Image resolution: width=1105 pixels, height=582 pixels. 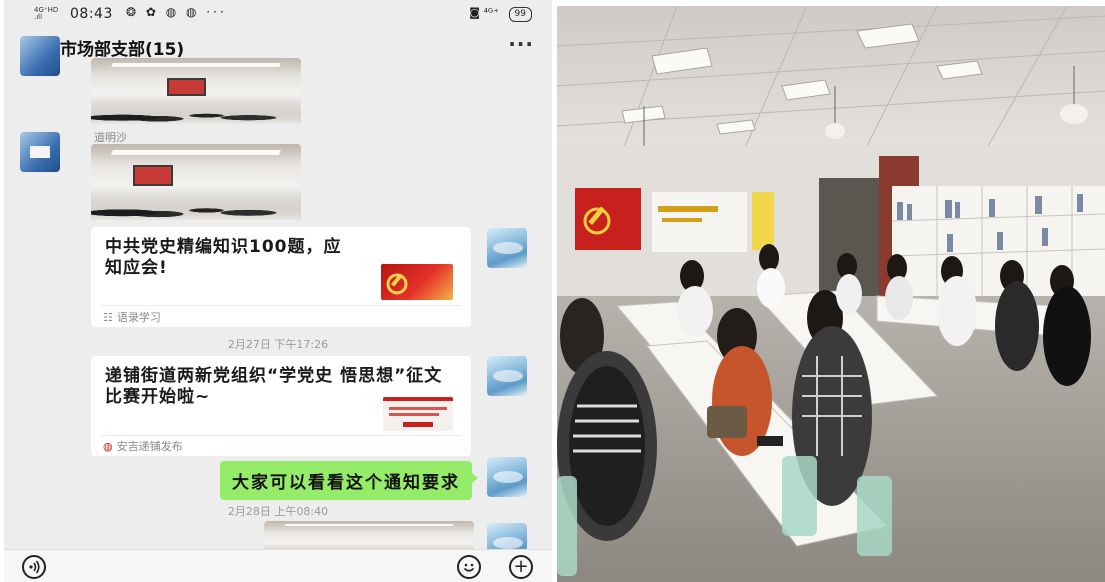 I want to click on smile-glyph, so click(x=469, y=567).